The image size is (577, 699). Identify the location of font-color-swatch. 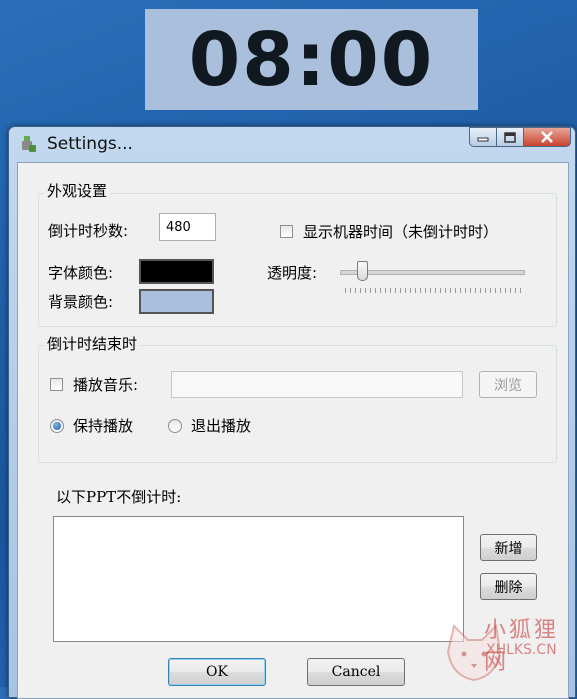
(176, 271).